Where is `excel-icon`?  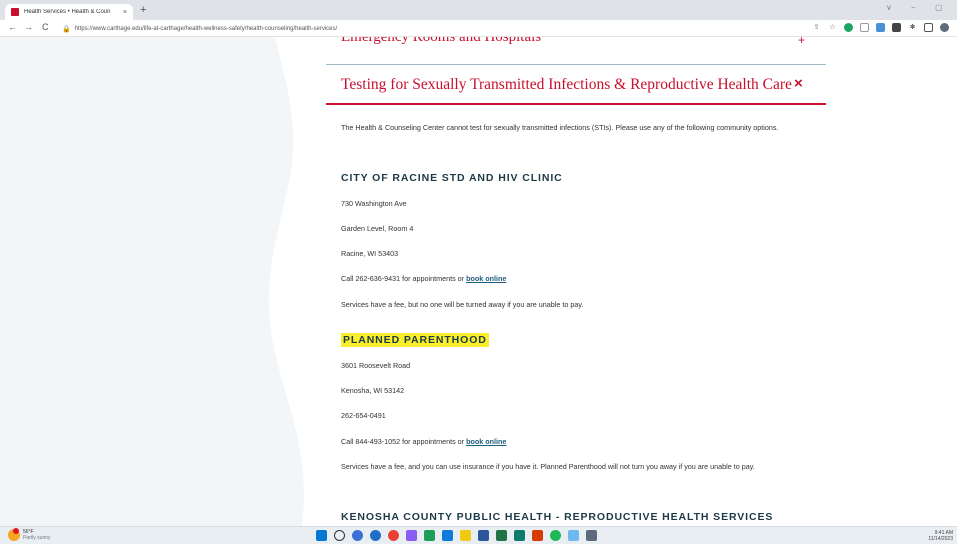 excel-icon is located at coordinates (501, 535).